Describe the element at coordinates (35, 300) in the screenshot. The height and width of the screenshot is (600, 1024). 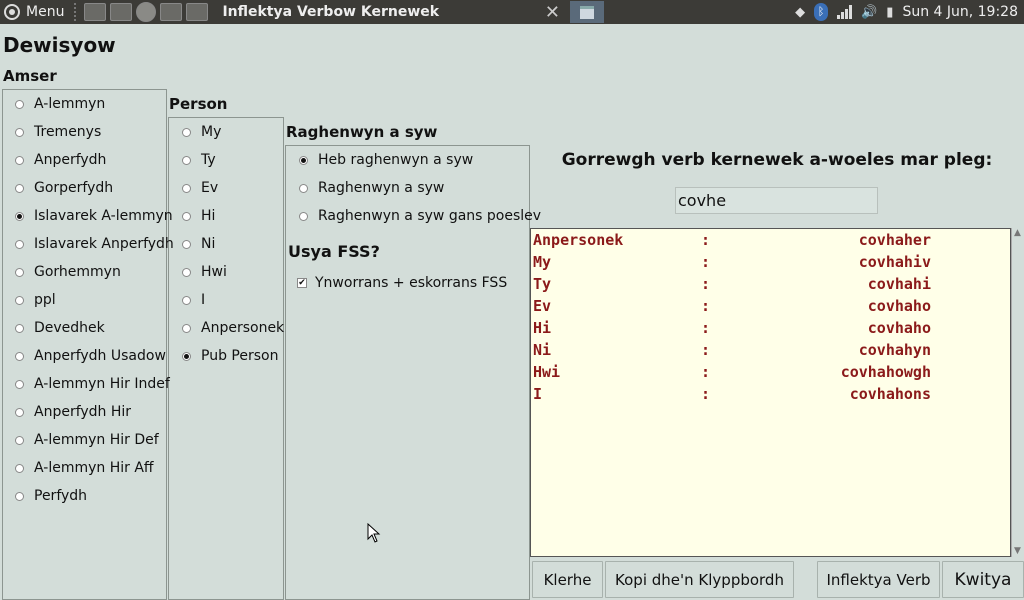
I see `tense-option-ppl: ppl` at that location.